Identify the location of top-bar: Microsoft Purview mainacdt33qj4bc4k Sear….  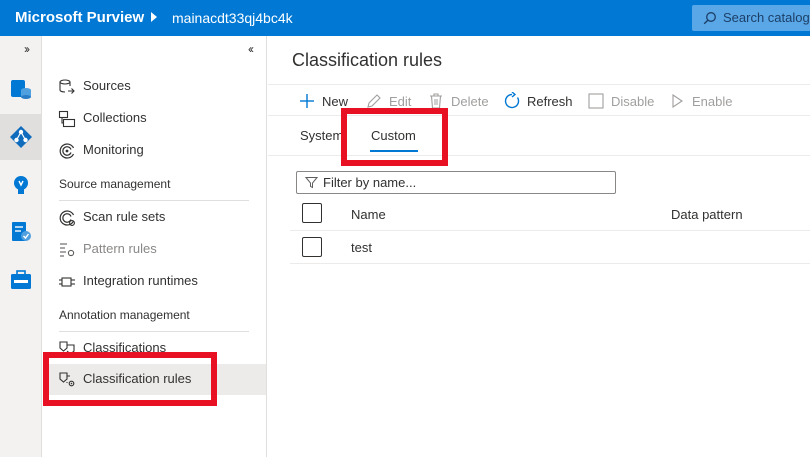
(405, 18).